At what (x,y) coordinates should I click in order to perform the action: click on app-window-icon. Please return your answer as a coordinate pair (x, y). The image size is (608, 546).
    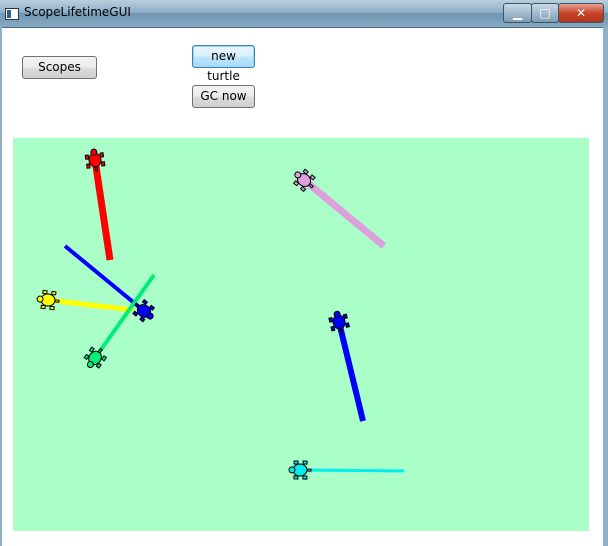
    Looking at the image, I should click on (12, 14).